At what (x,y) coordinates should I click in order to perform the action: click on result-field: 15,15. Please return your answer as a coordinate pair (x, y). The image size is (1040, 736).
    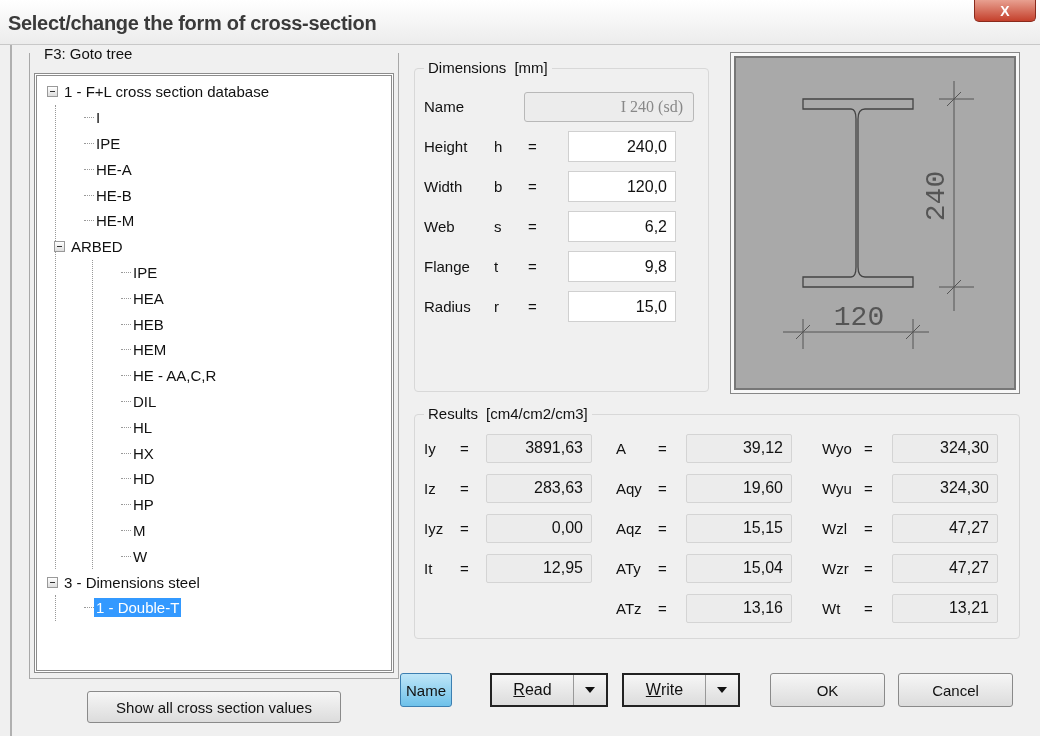
    Looking at the image, I should click on (739, 528).